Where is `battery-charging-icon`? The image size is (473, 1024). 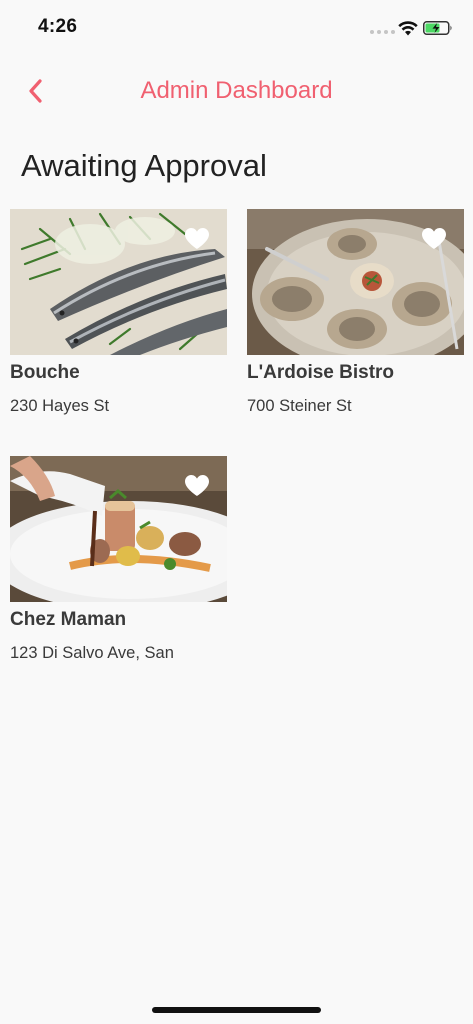
battery-charging-icon is located at coordinates (437, 28).